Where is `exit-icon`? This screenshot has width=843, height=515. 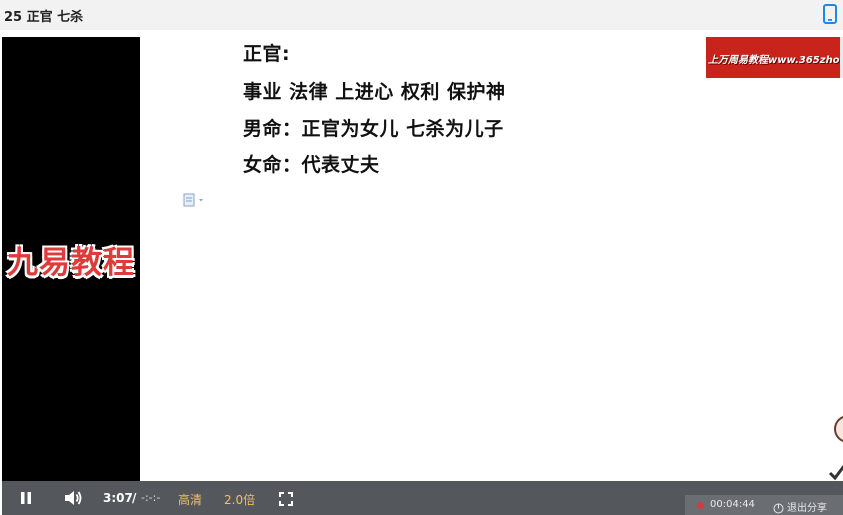 exit-icon is located at coordinates (778, 506).